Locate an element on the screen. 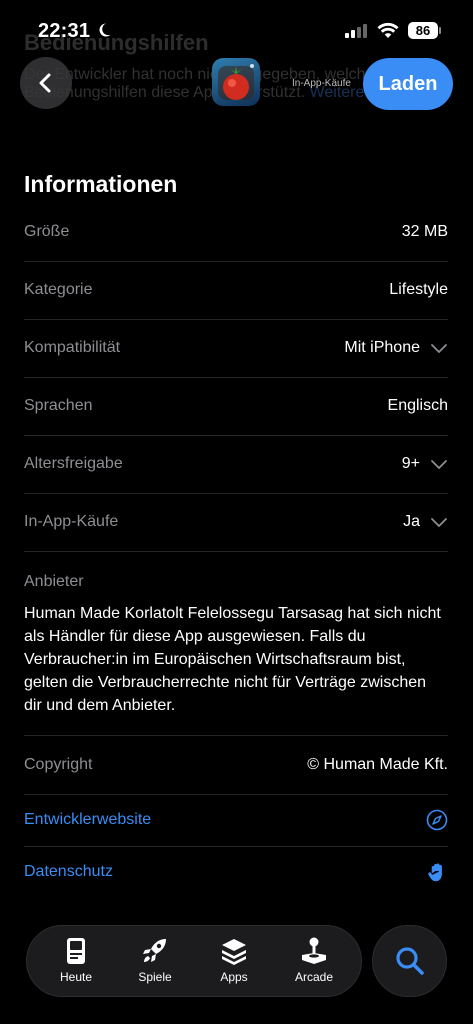 Image resolution: width=473 pixels, height=1024 pixels. search-icon is located at coordinates (409, 961).